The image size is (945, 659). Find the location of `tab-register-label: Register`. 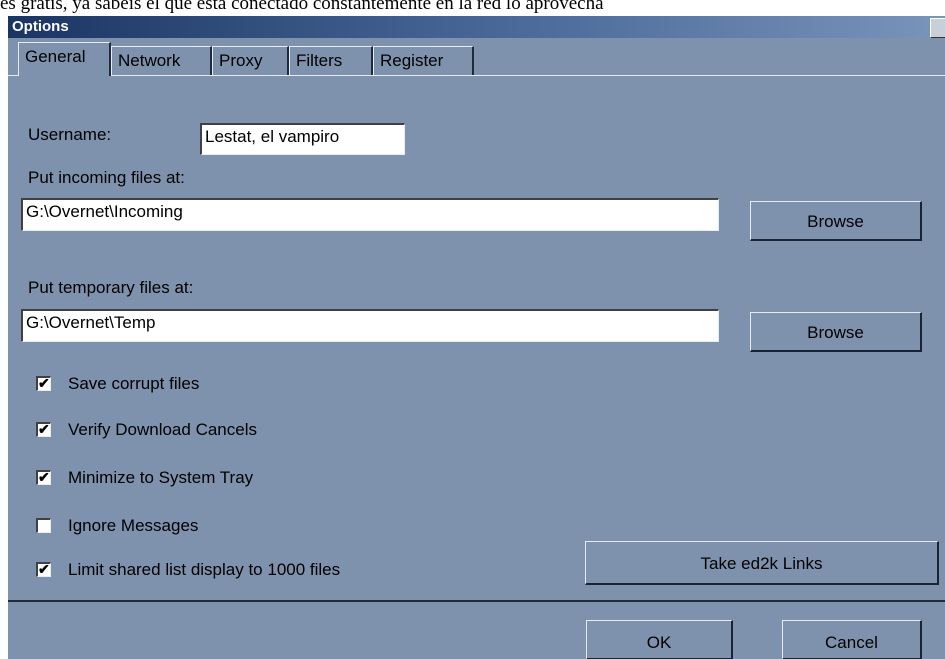

tab-register-label: Register is located at coordinates (412, 60).